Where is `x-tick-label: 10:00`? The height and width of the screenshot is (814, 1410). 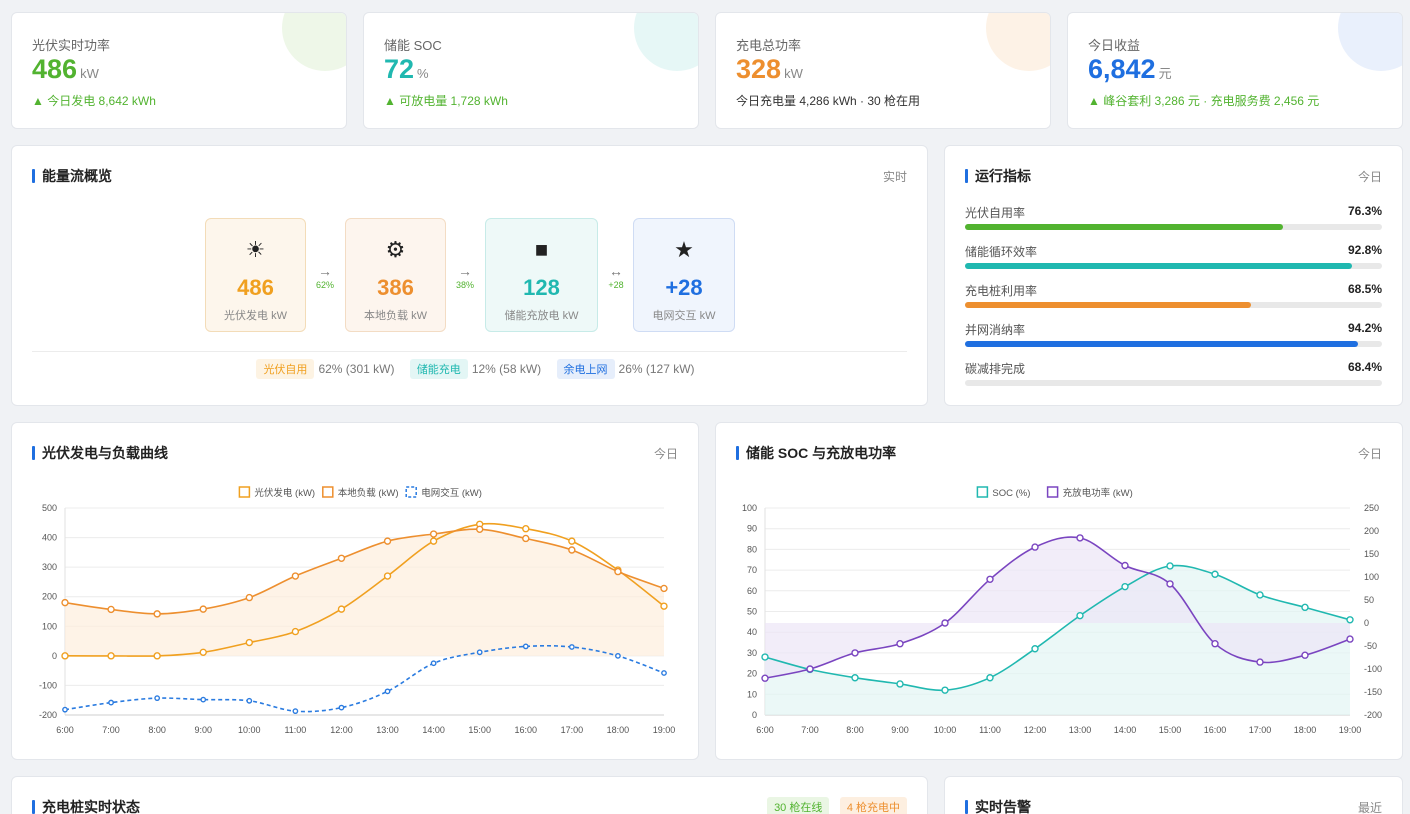
x-tick-label: 10:00 is located at coordinates (945, 730).